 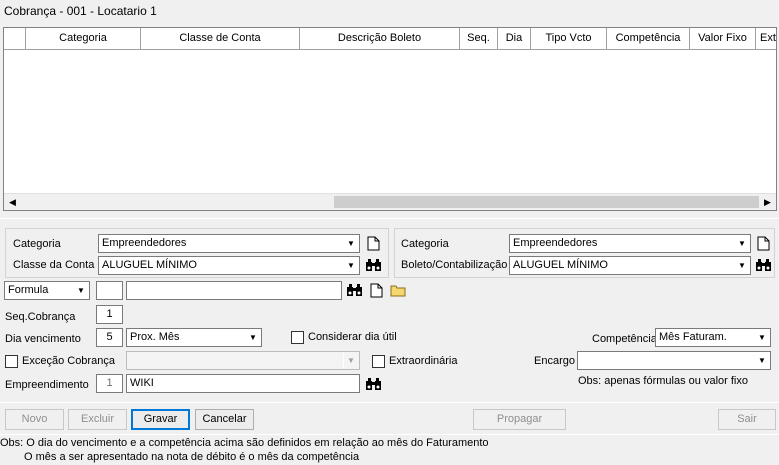 What do you see at coordinates (767, 202) in the screenshot?
I see `scroll-right-icon: ▶` at bounding box center [767, 202].